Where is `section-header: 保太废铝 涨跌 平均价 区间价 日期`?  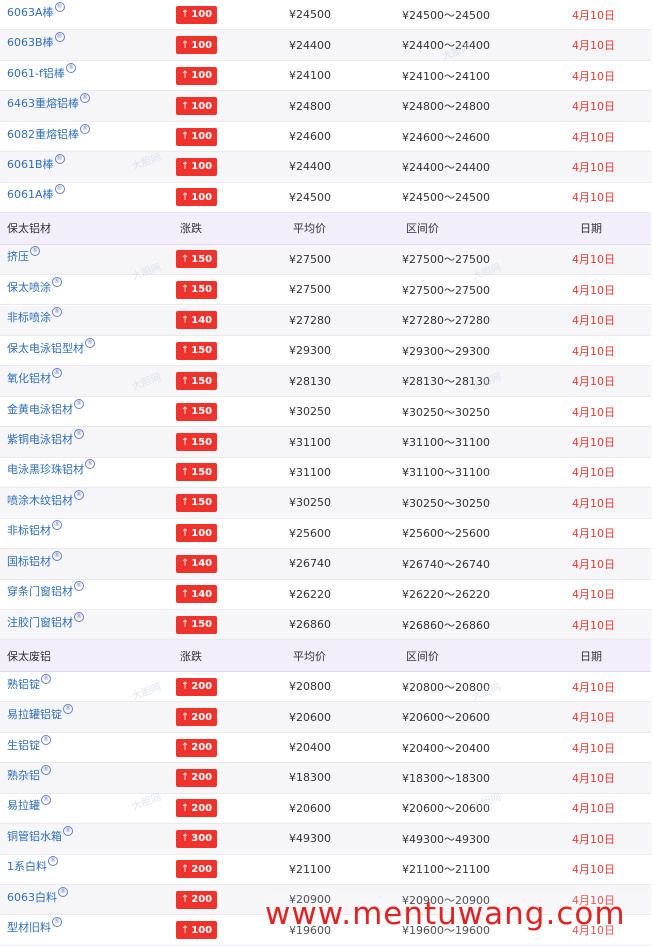 section-header: 保太废铝 涨跌 平均价 区间价 日期 is located at coordinates (325, 656).